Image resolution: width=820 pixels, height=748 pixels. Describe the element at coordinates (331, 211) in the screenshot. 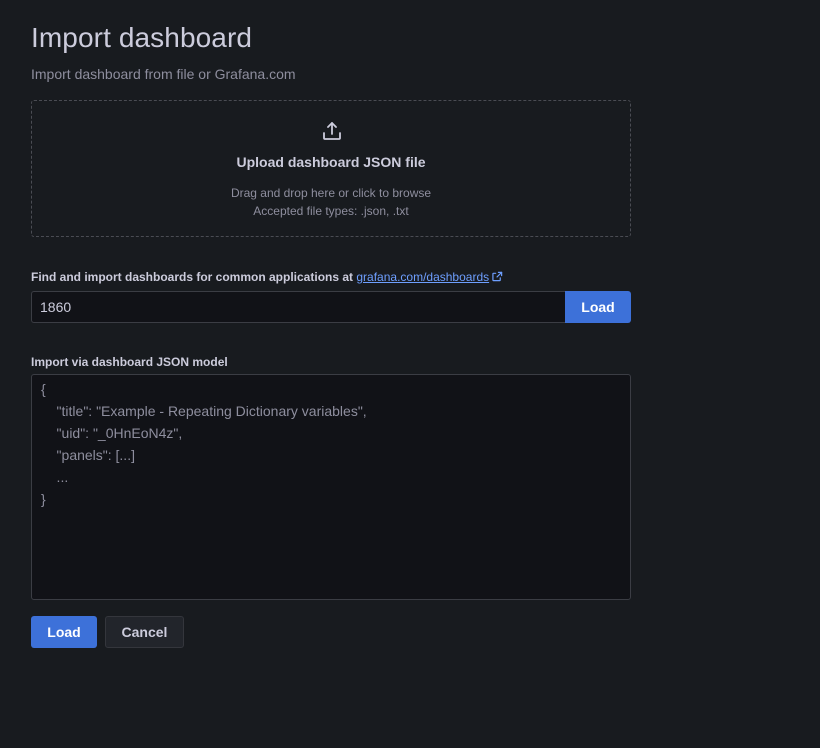

I see `upload-accepted-types: Accepted file types: .json, .txt` at that location.